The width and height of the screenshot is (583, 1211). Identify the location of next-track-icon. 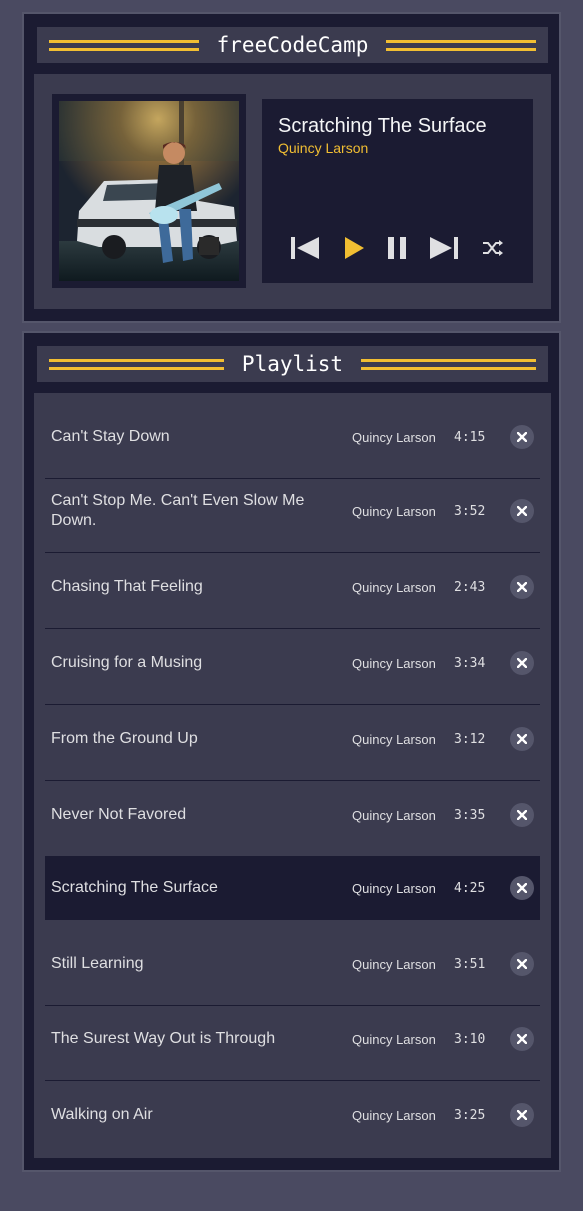
(444, 248).